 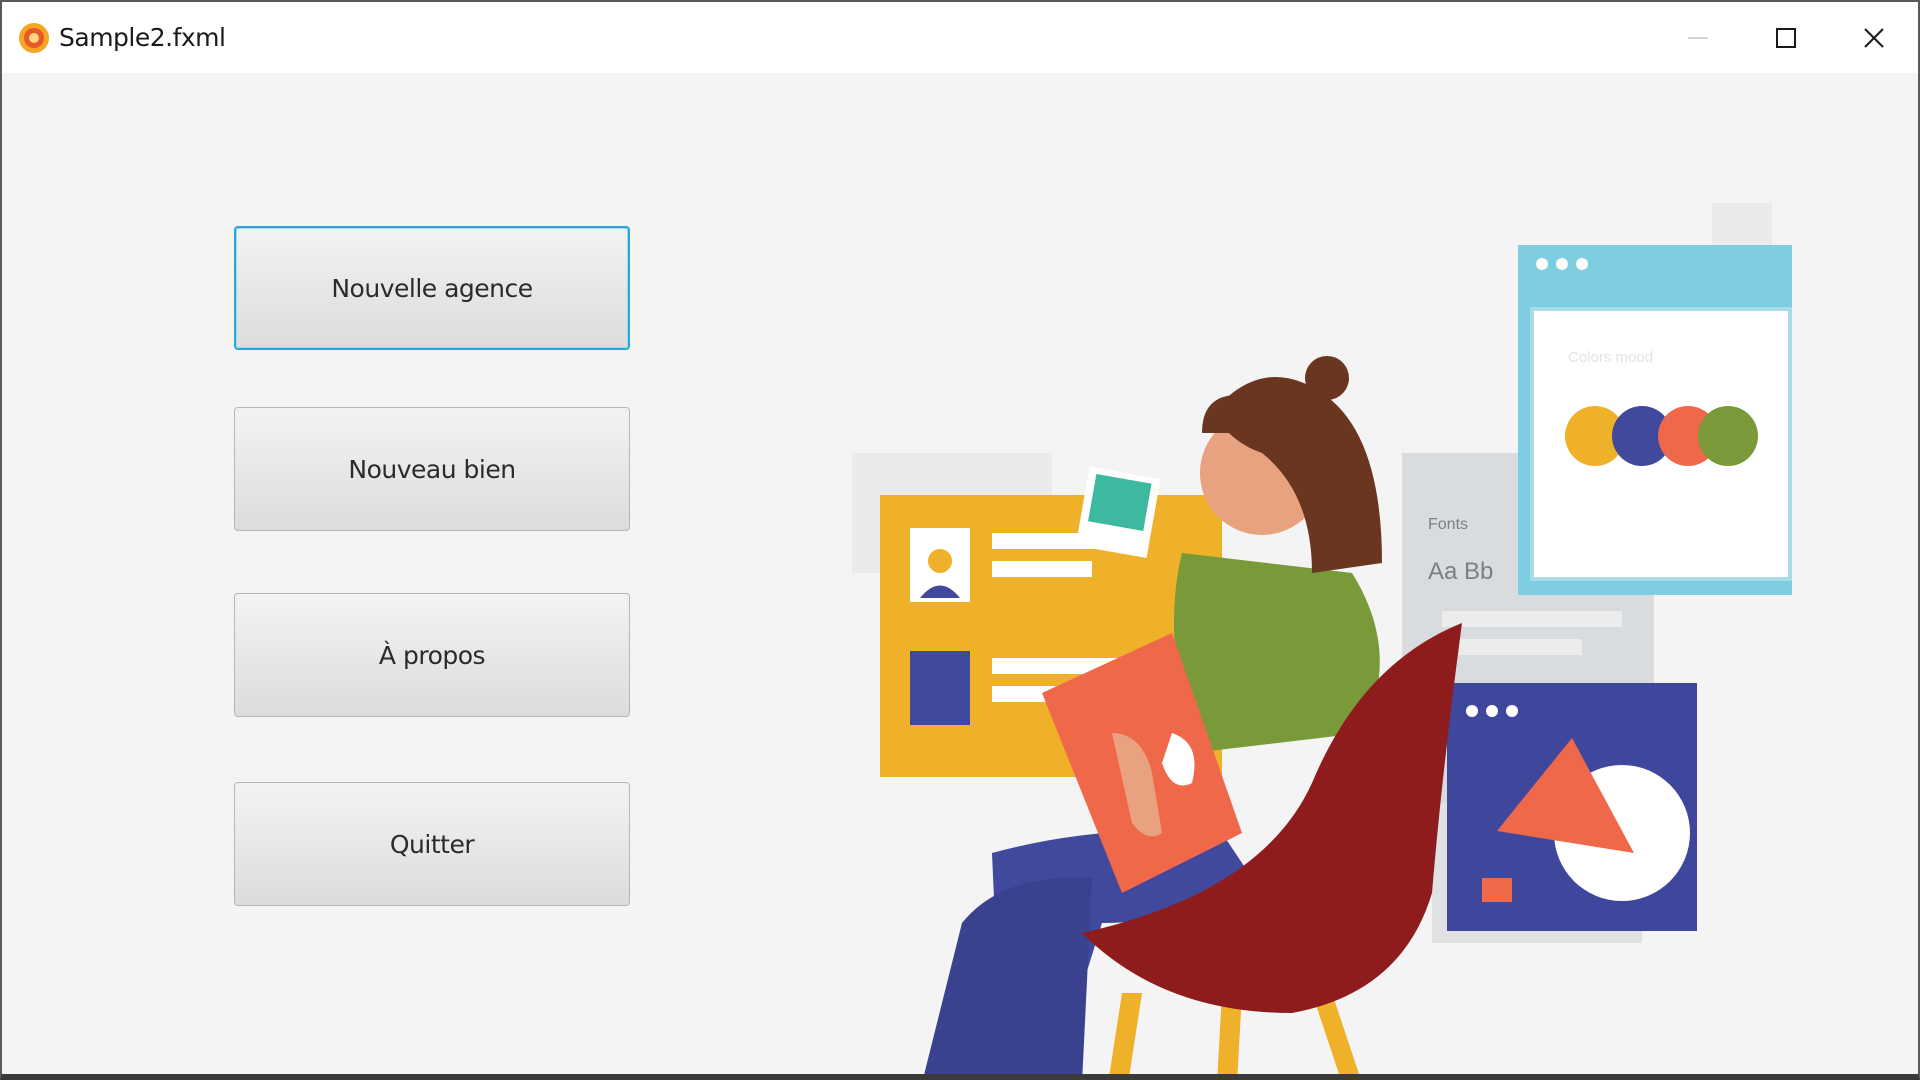 I want to click on maximize-button, so click(x=1786, y=37).